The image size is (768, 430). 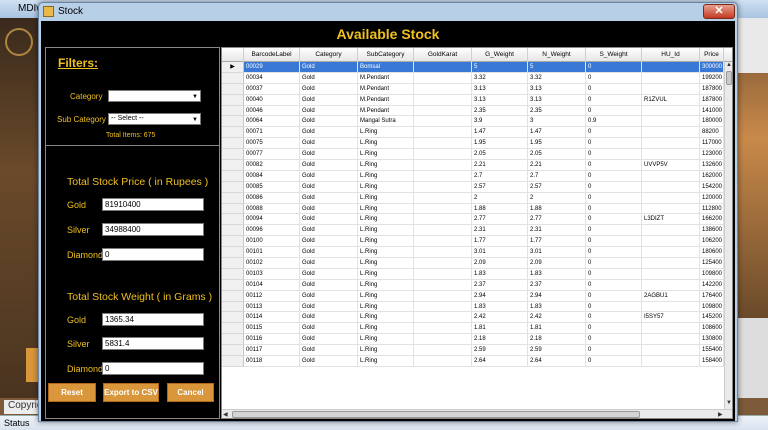 What do you see at coordinates (272, 263) in the screenshot?
I see `table-cell: 00102` at bounding box center [272, 263].